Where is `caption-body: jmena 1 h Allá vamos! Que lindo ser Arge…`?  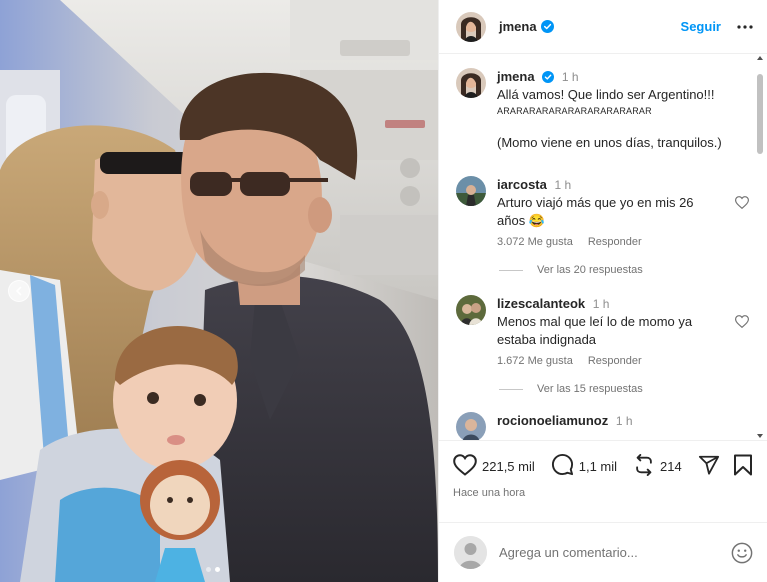
caption-body: jmena 1 h Allá vamos! Que lindo ser Arge… is located at coordinates (624, 109).